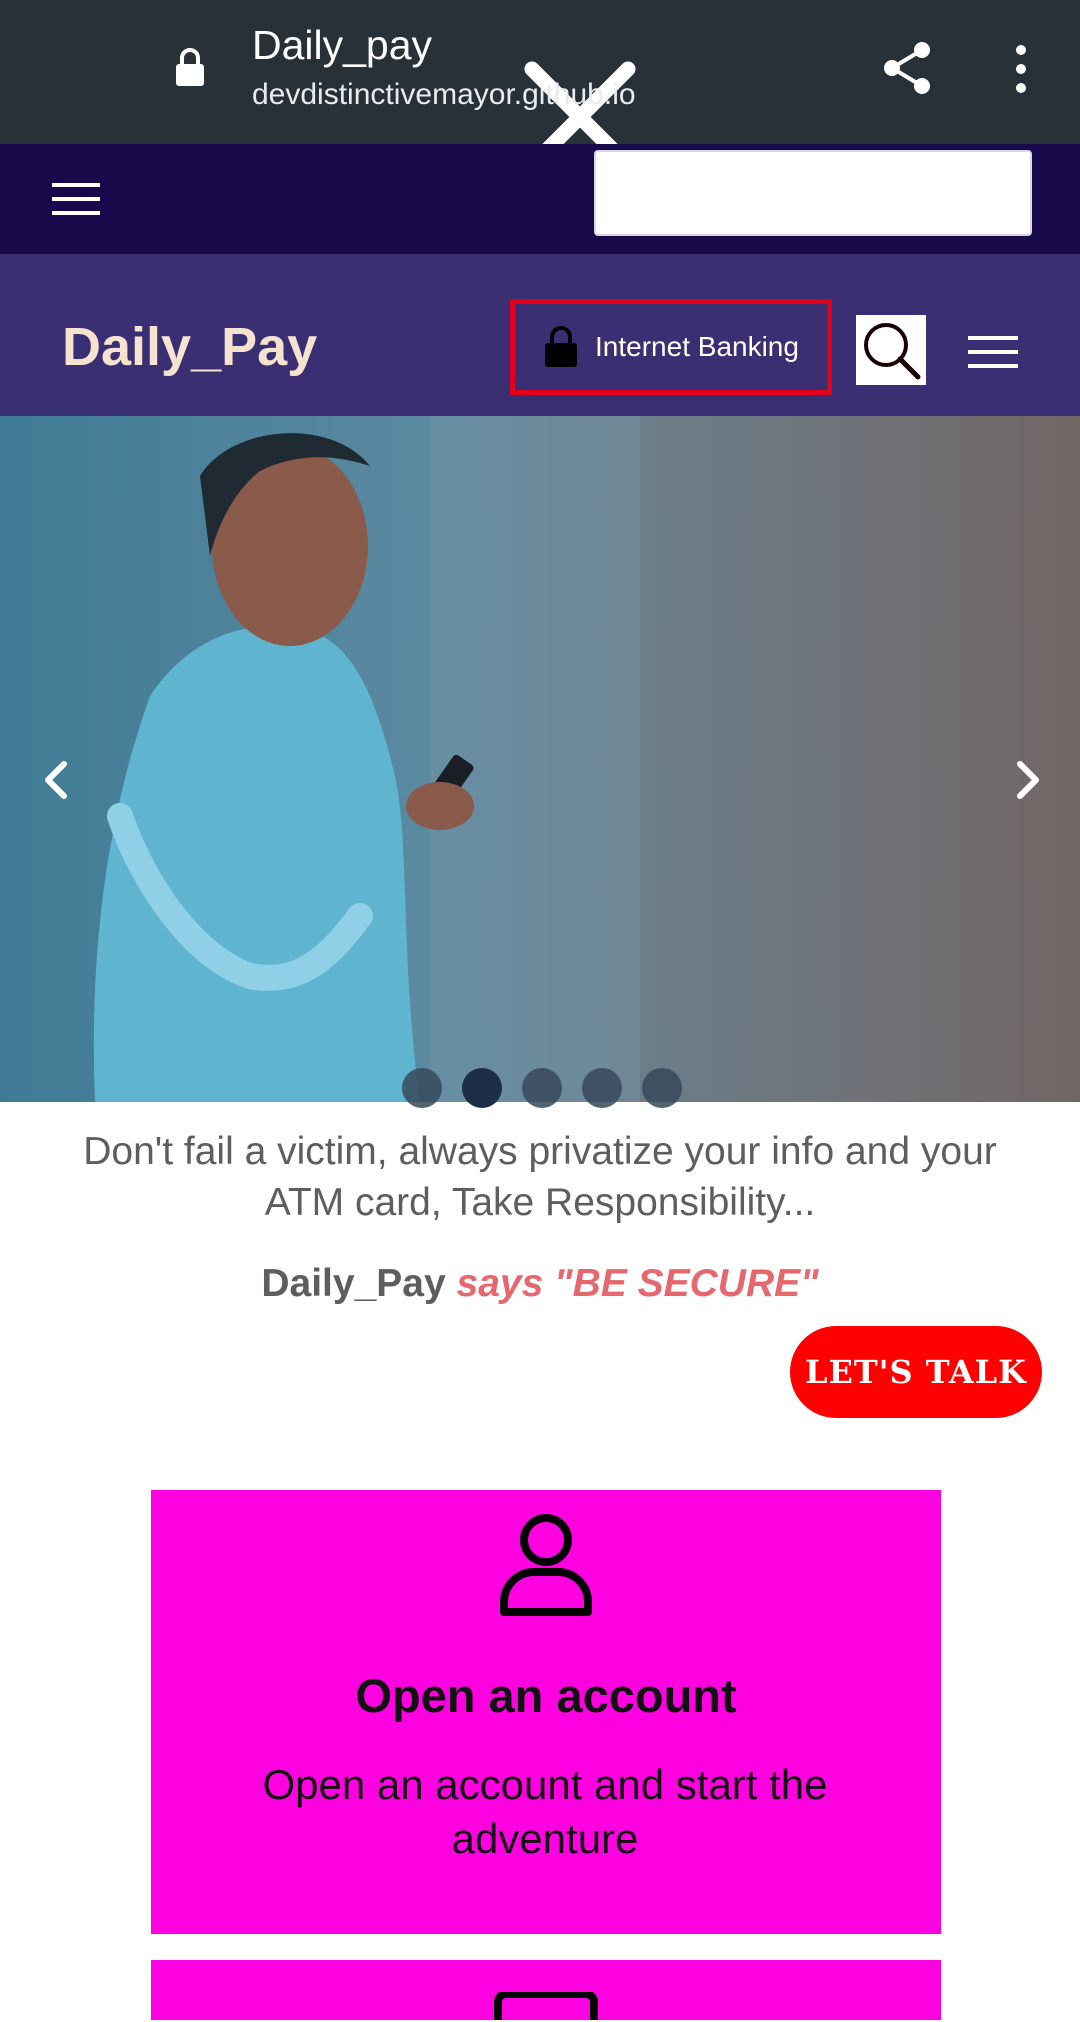 The image size is (1080, 2022). What do you see at coordinates (56, 780) in the screenshot?
I see `carousel-prev-icon` at bounding box center [56, 780].